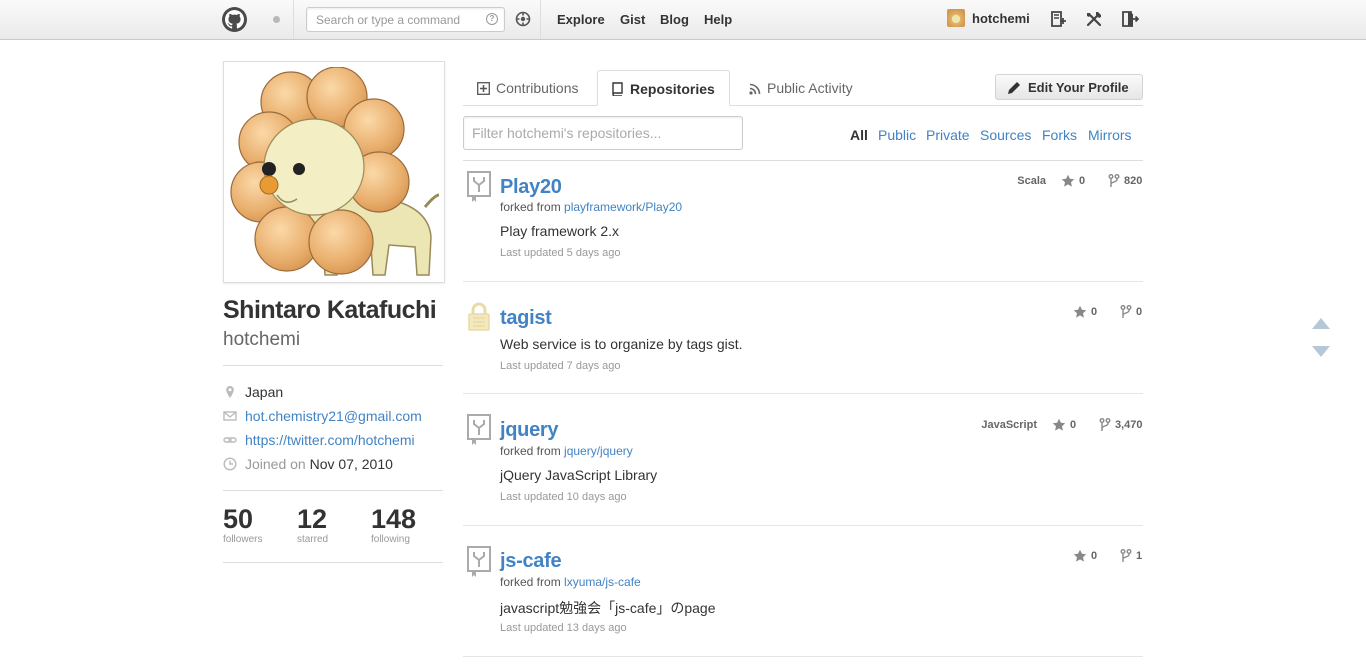 The image size is (1366, 670). I want to click on user-avatar, so click(956, 18).